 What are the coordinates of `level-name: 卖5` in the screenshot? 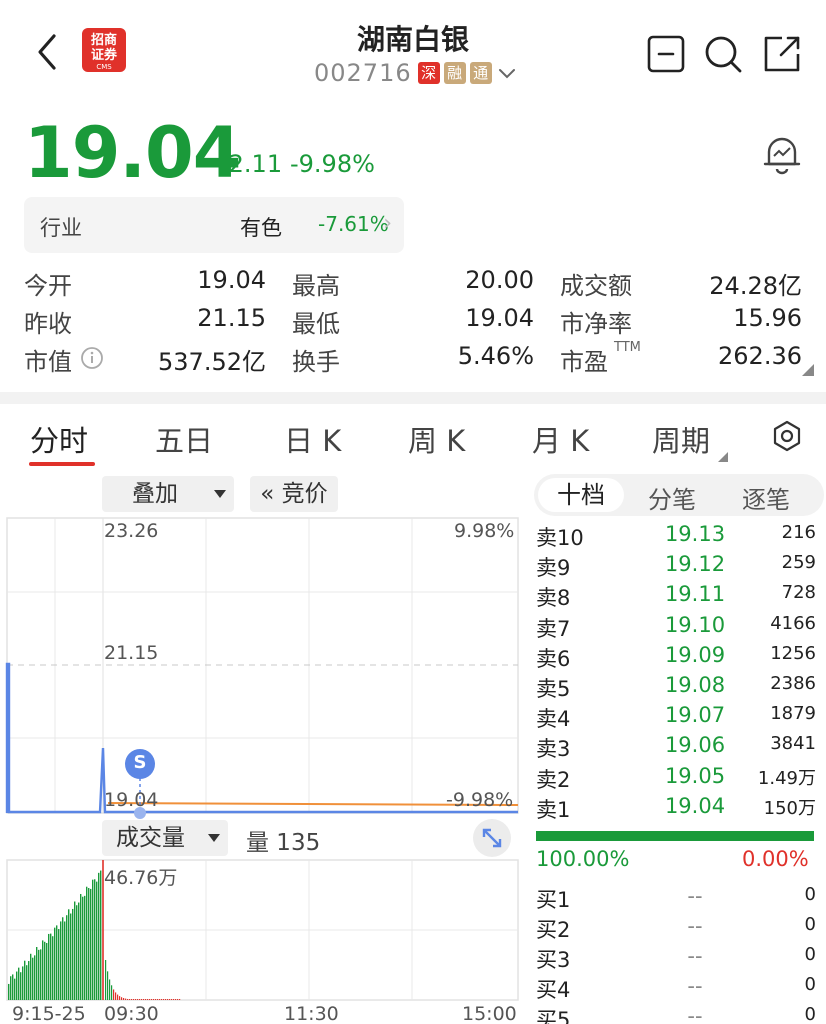 It's located at (553, 689).